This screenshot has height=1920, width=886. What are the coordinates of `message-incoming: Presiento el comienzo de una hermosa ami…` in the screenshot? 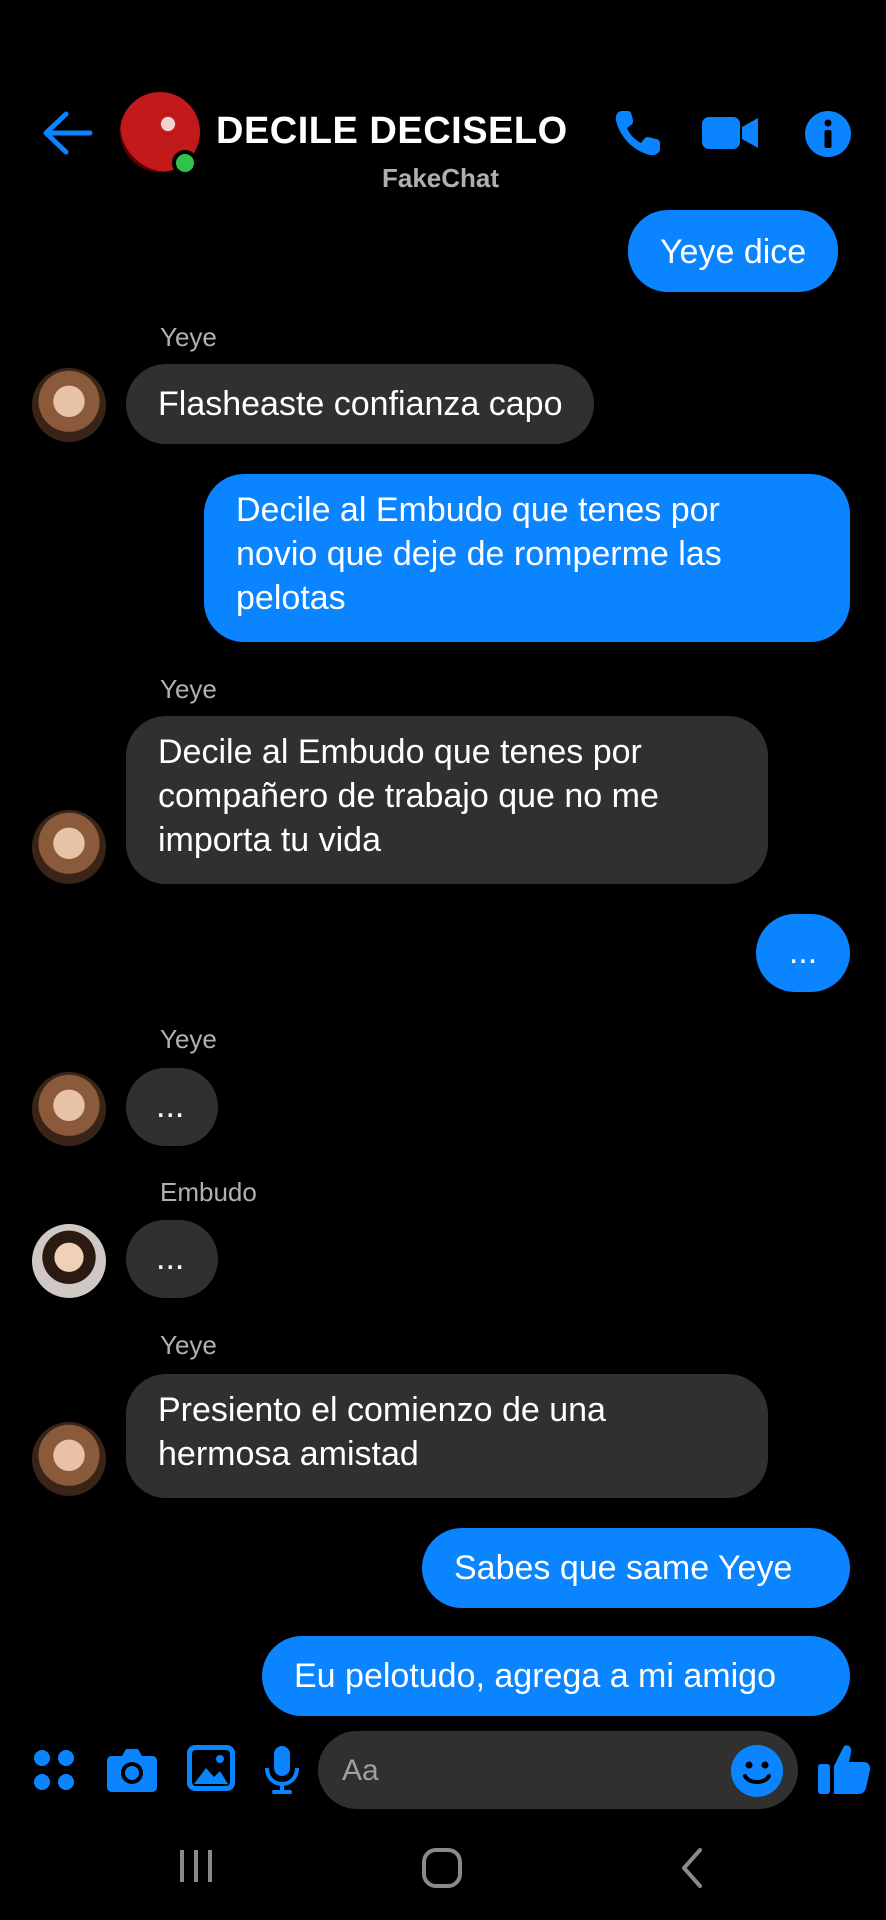 It's located at (447, 1436).